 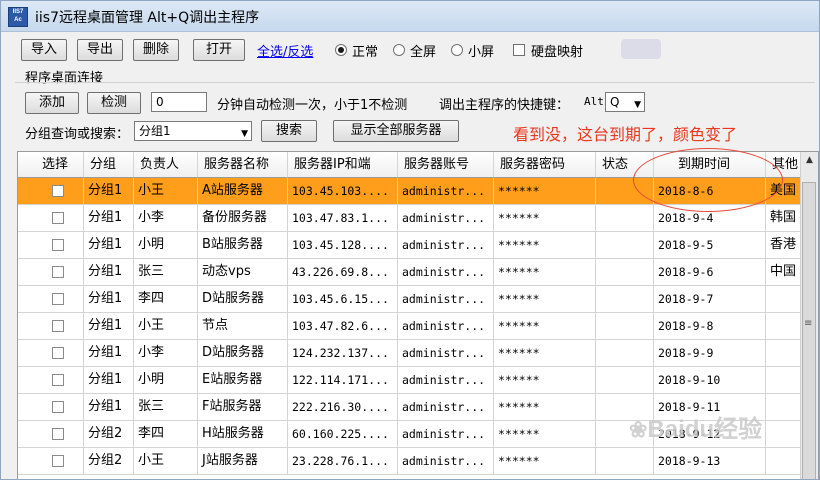 I want to click on toolbar: 导入 导出 删除 打开 全选/反选 正常 全屏 小屏 硬盘映射, so click(x=410, y=48).